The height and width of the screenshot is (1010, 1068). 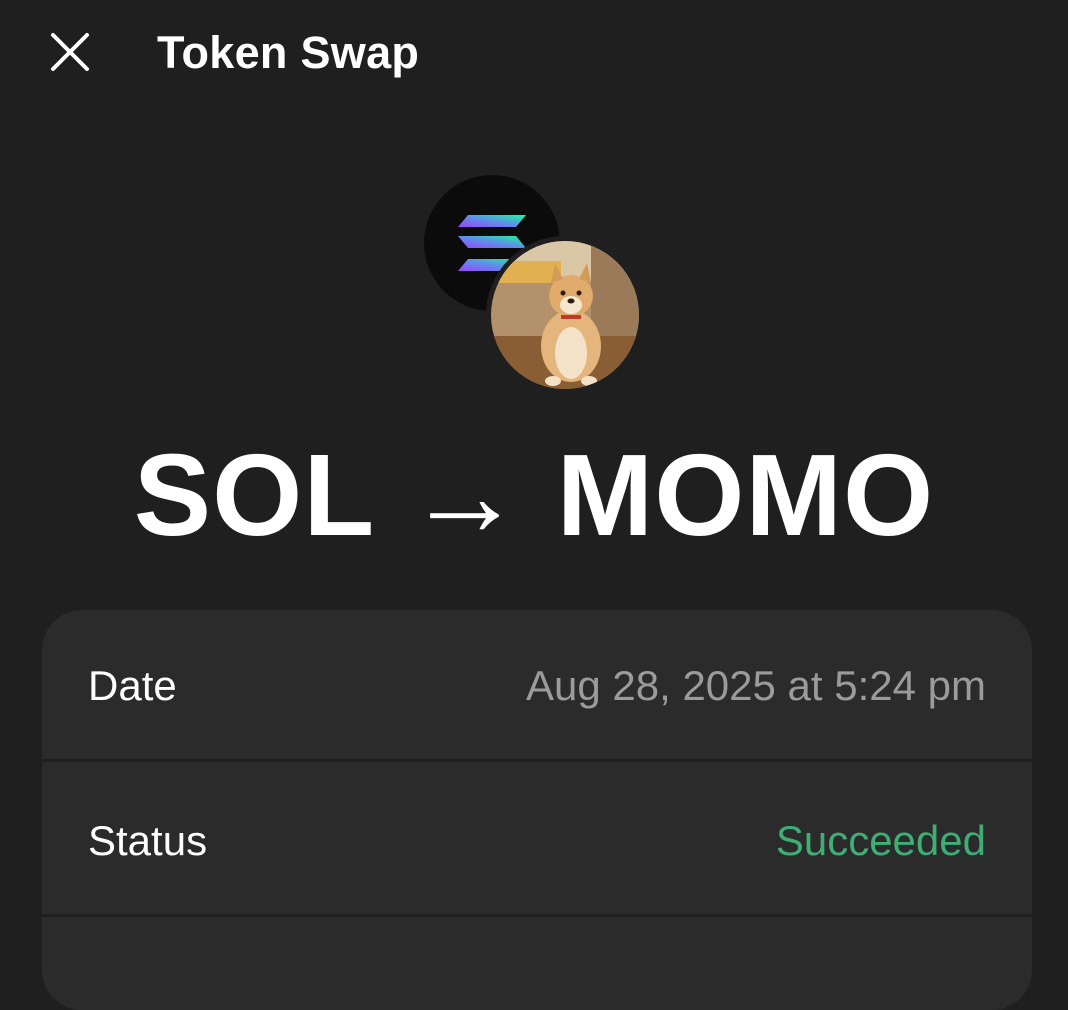 I want to click on momo-token-avatar, so click(x=565, y=315).